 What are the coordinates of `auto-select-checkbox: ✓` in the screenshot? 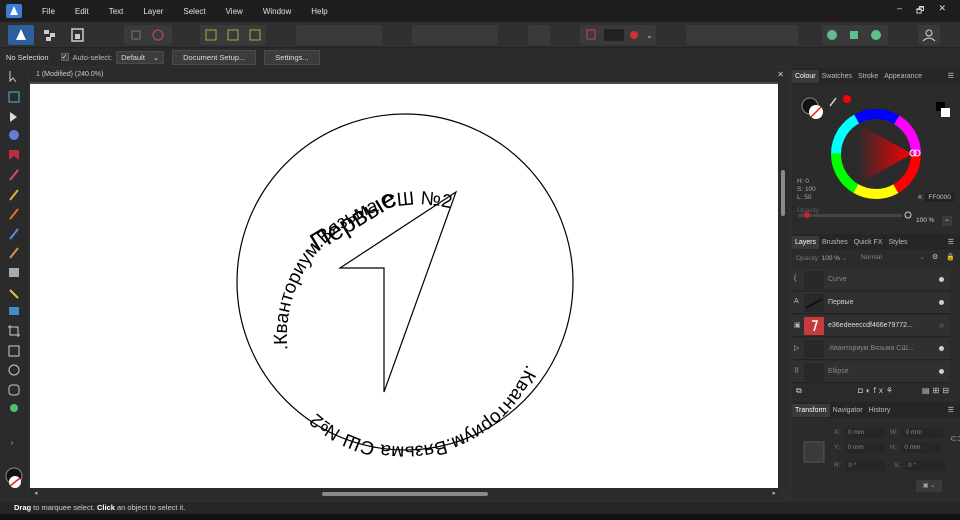 It's located at (64, 57).